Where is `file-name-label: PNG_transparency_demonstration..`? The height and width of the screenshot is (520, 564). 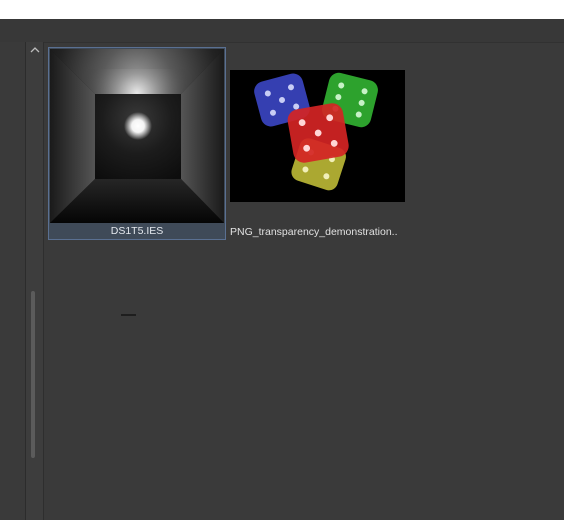 file-name-label: PNG_transparency_demonstration.. is located at coordinates (314, 232).